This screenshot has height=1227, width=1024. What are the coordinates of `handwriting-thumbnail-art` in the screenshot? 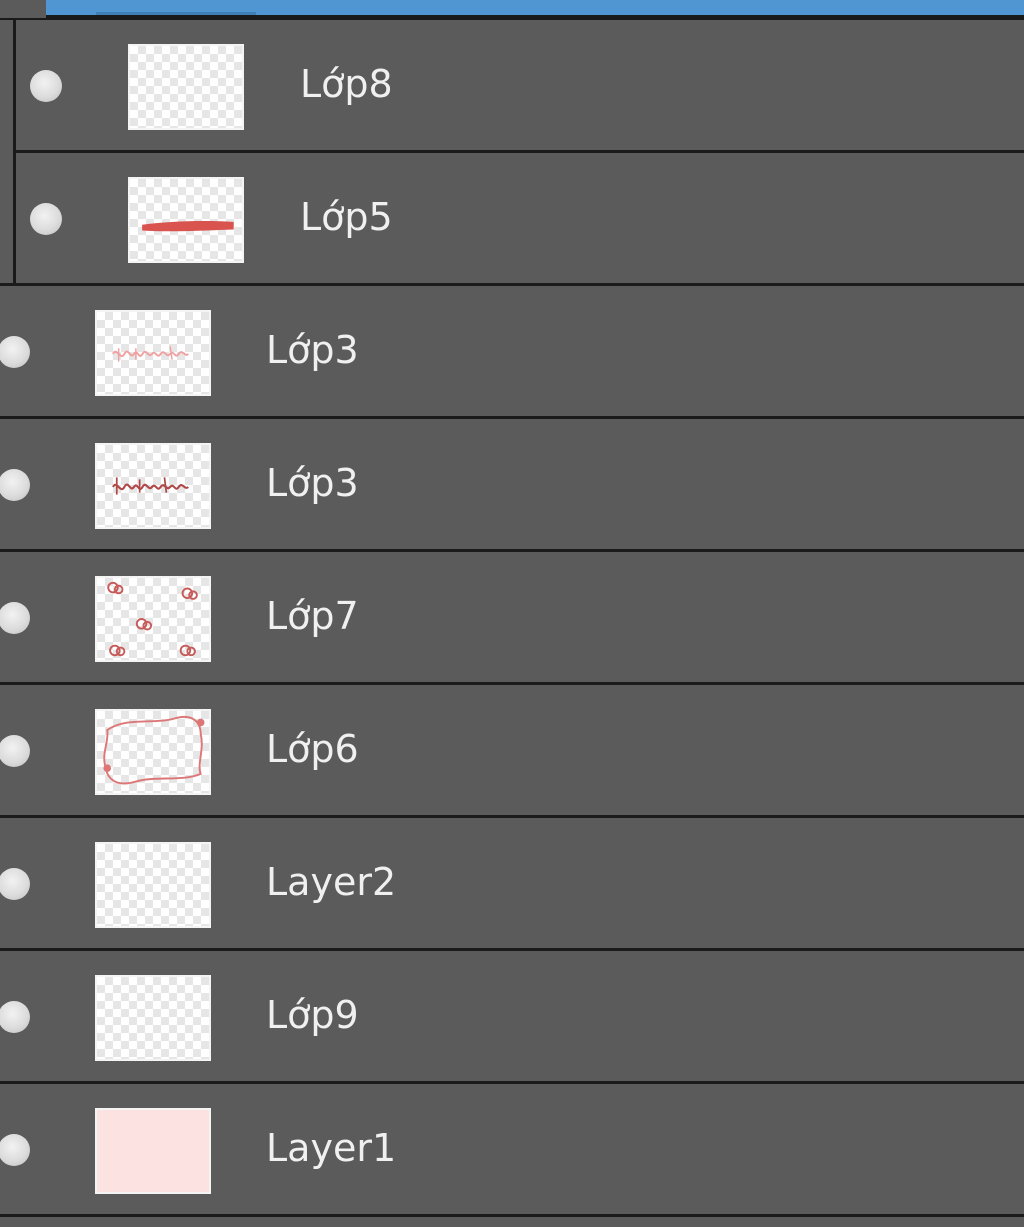 It's located at (151, 486).